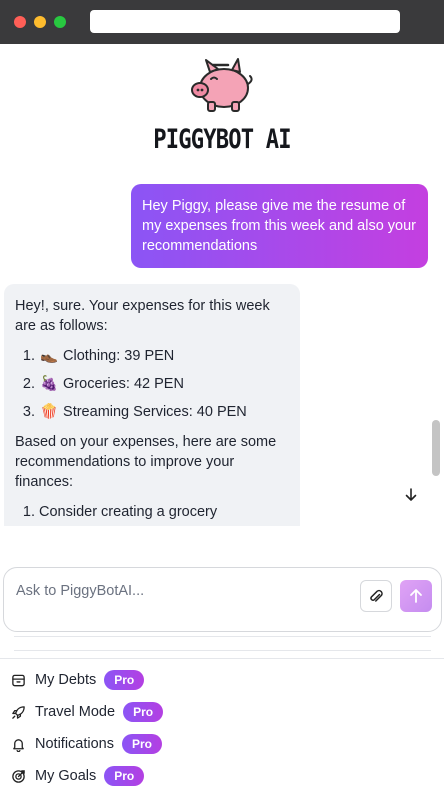 This screenshot has height=794, width=444. Describe the element at coordinates (66, 776) in the screenshot. I see `menu-item-label: My Goals` at that location.